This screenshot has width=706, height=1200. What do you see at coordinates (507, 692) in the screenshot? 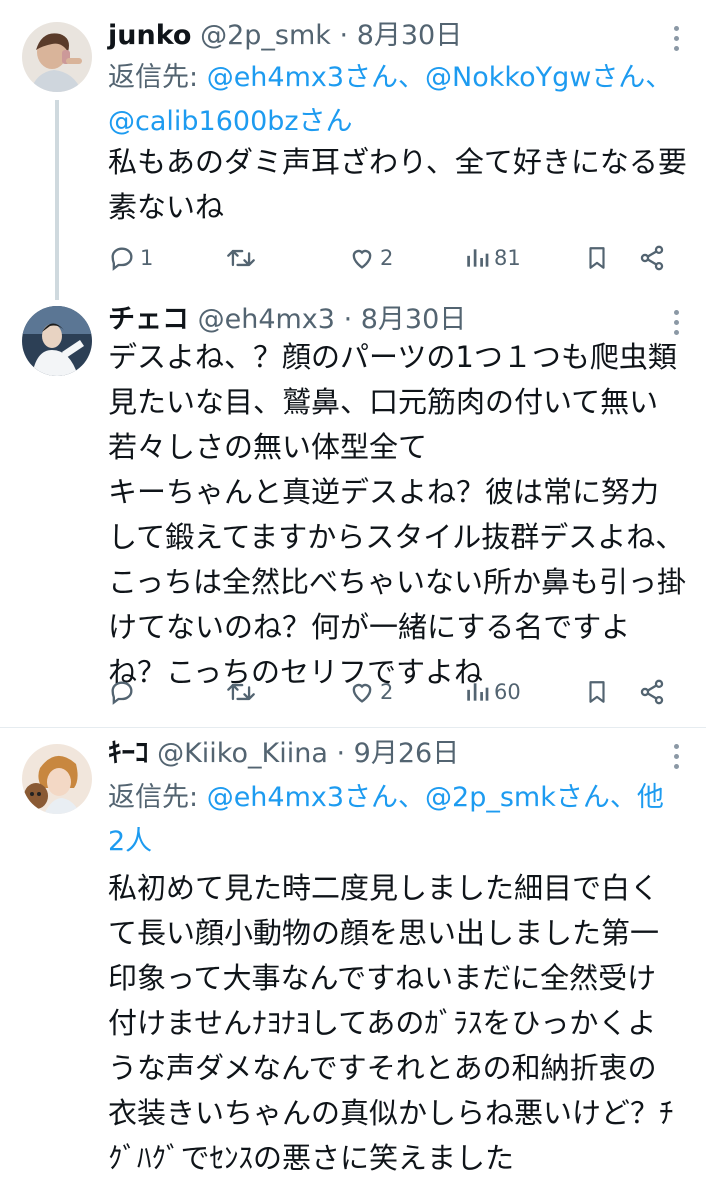
I see `view-count: 60` at bounding box center [507, 692].